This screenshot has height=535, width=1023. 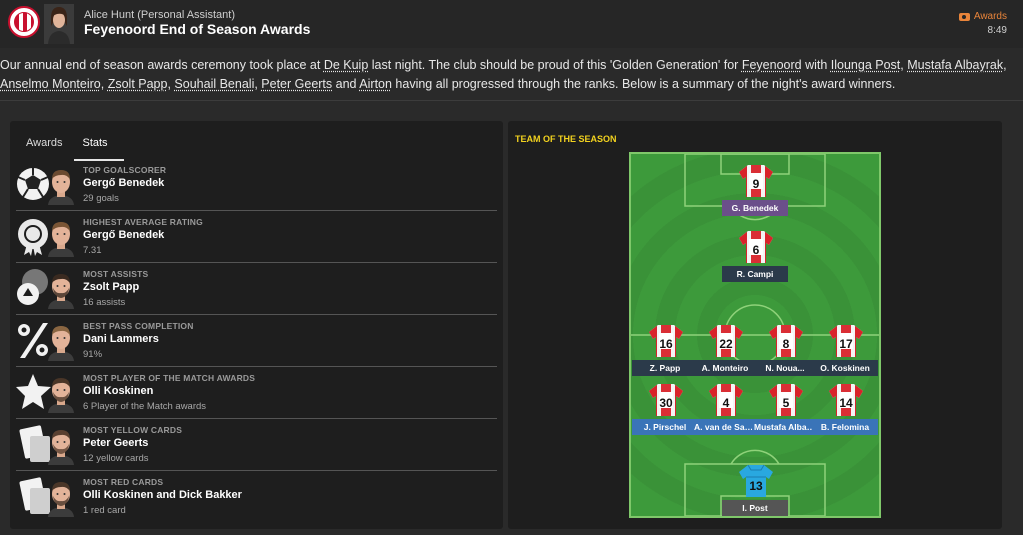 I want to click on shirt-icon: 13, so click(x=756, y=481).